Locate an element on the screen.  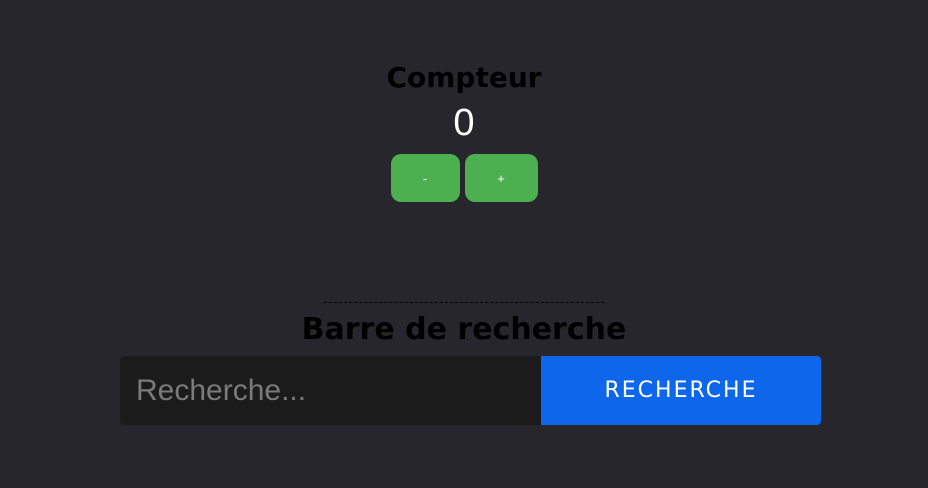
counter-title: Compteur is located at coordinates (464, 77).